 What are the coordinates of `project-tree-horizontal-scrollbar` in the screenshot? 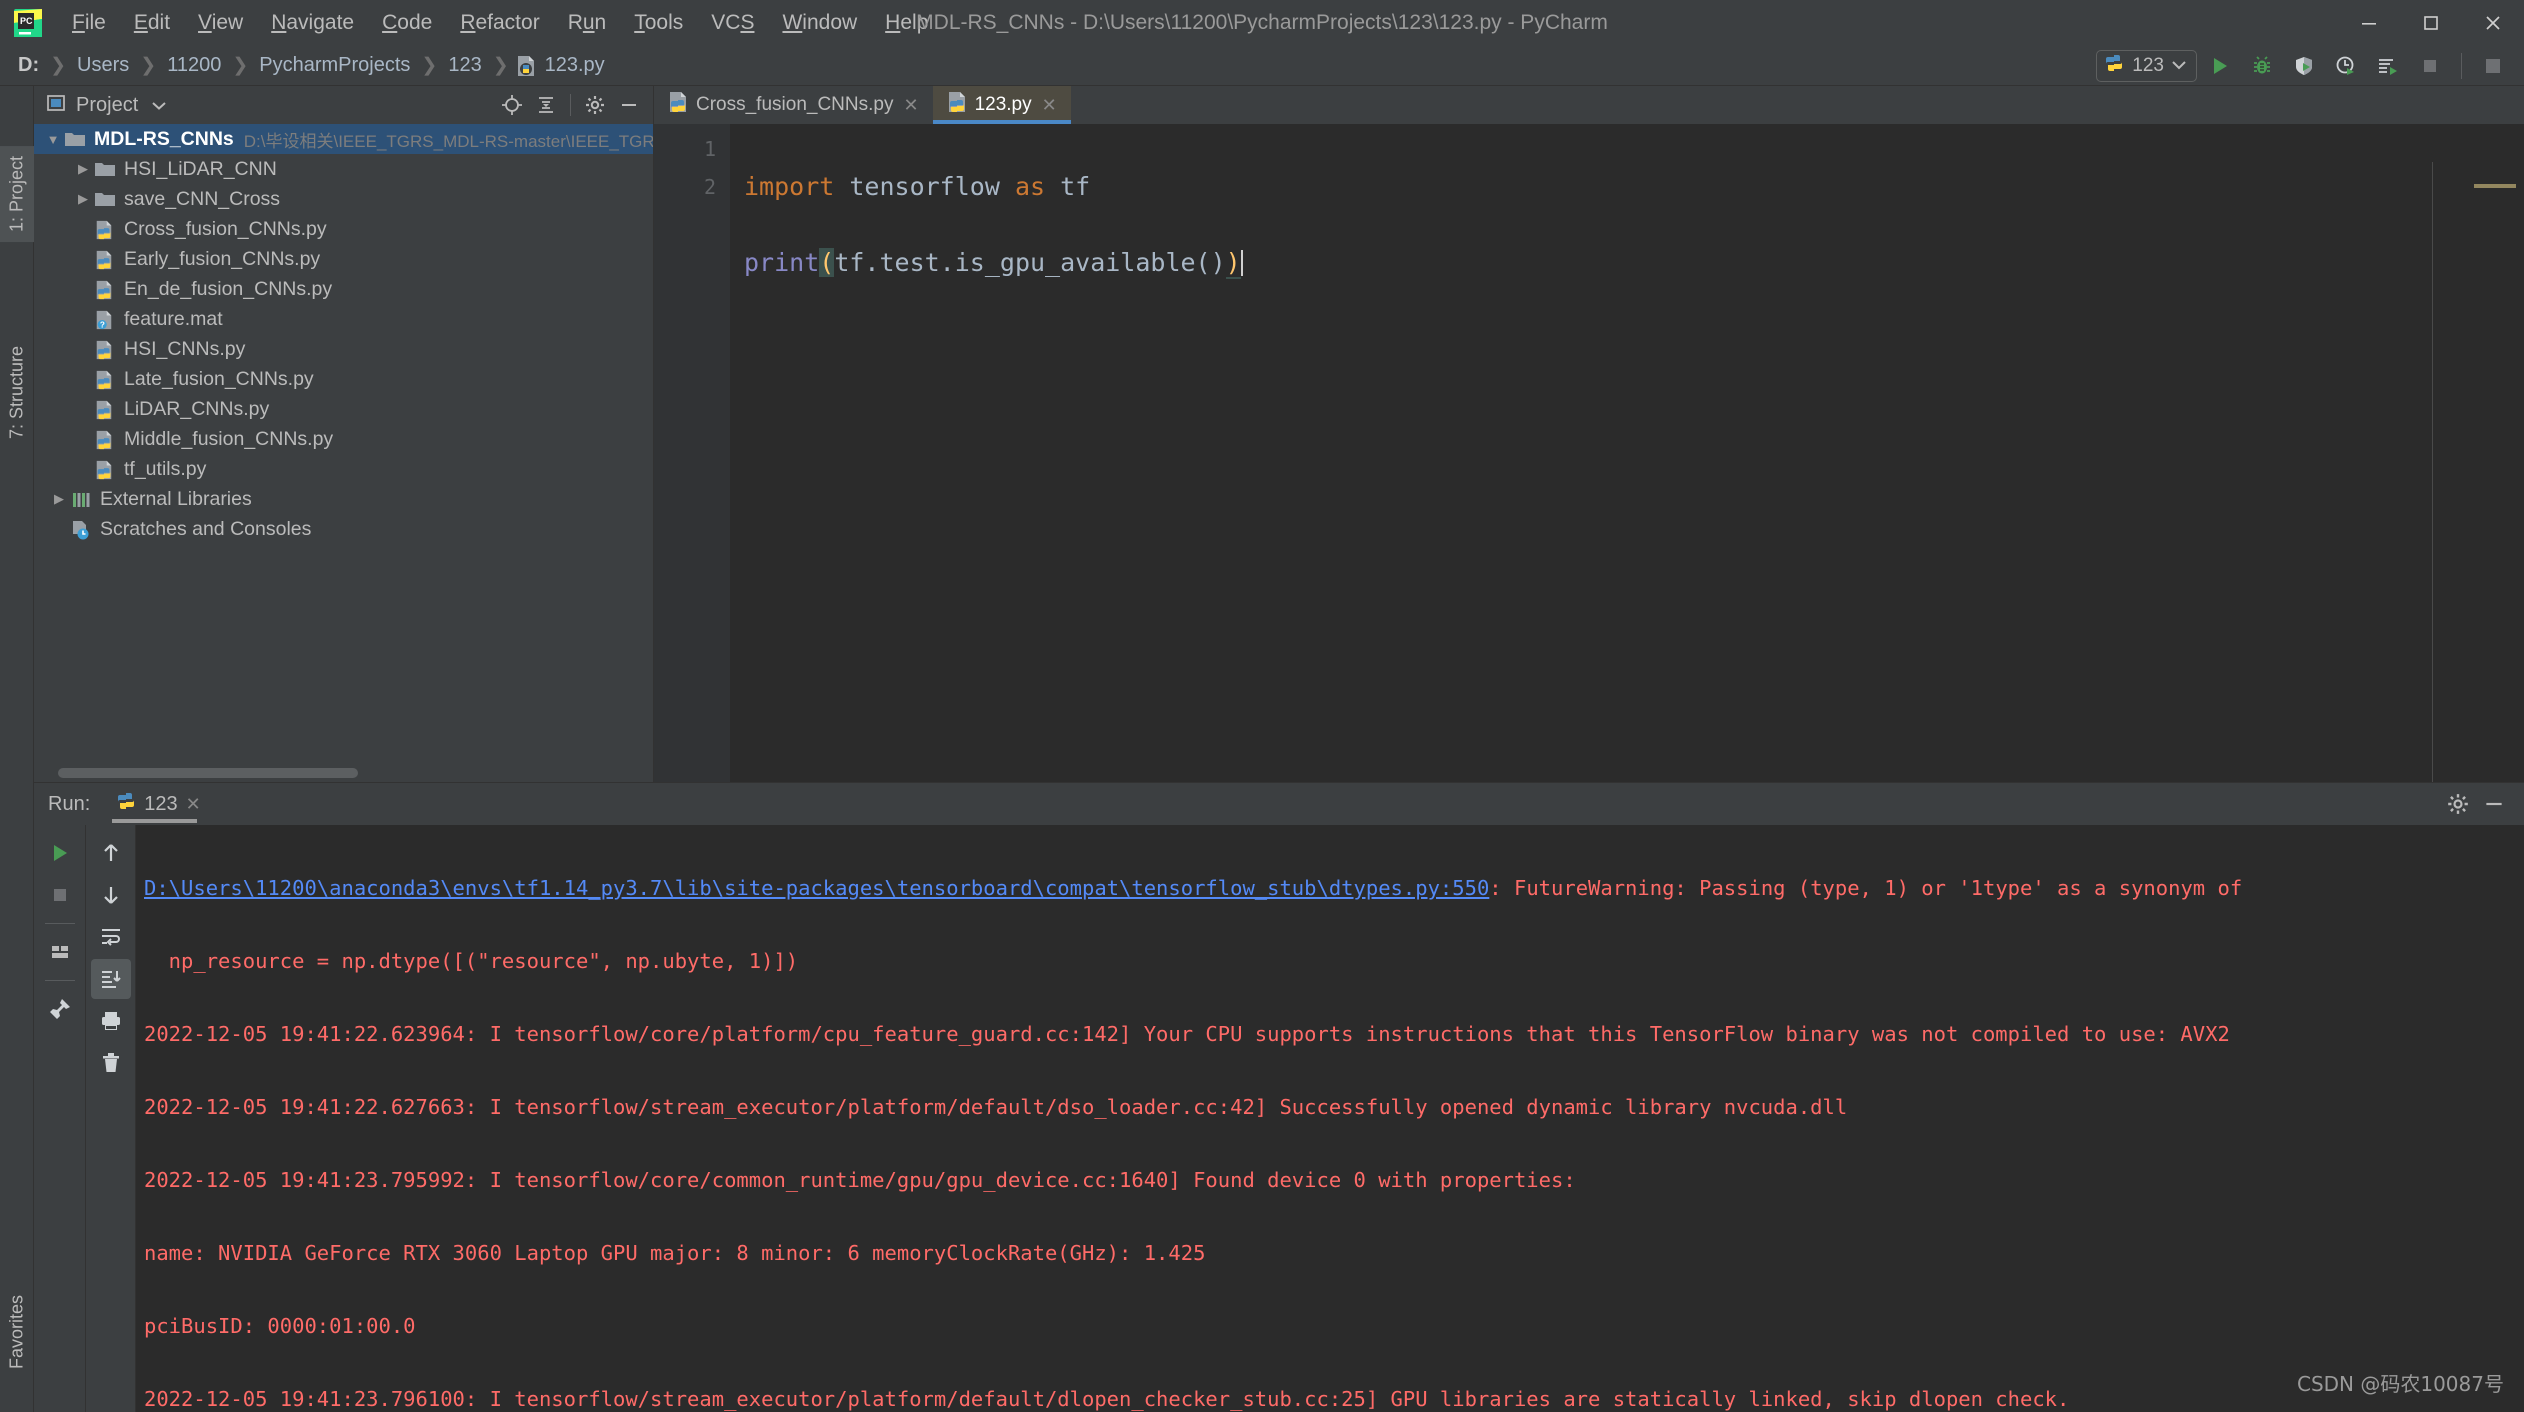 It's located at (351, 773).